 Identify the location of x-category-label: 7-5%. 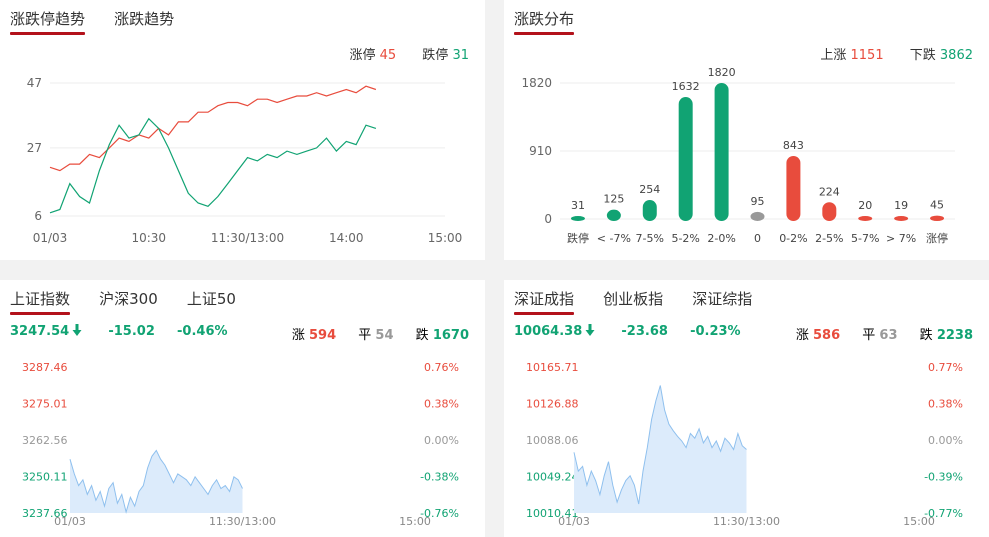
(650, 238).